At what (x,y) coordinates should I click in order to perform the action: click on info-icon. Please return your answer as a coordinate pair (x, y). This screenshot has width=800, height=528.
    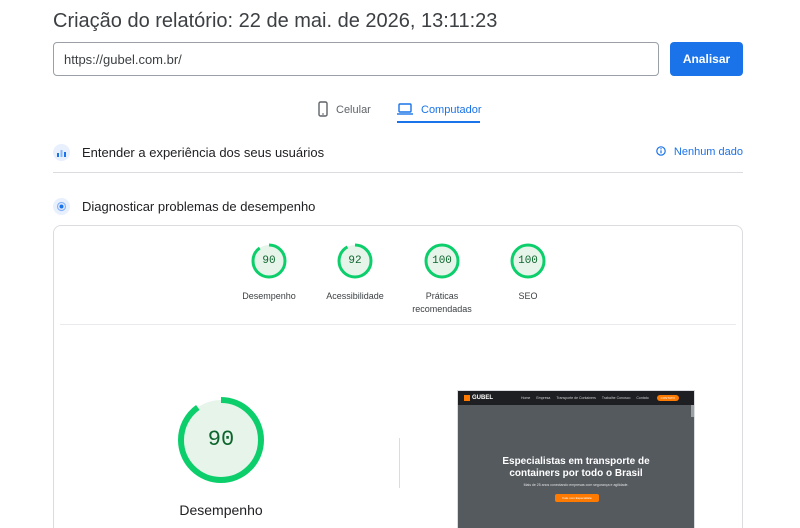
    Looking at the image, I should click on (661, 152).